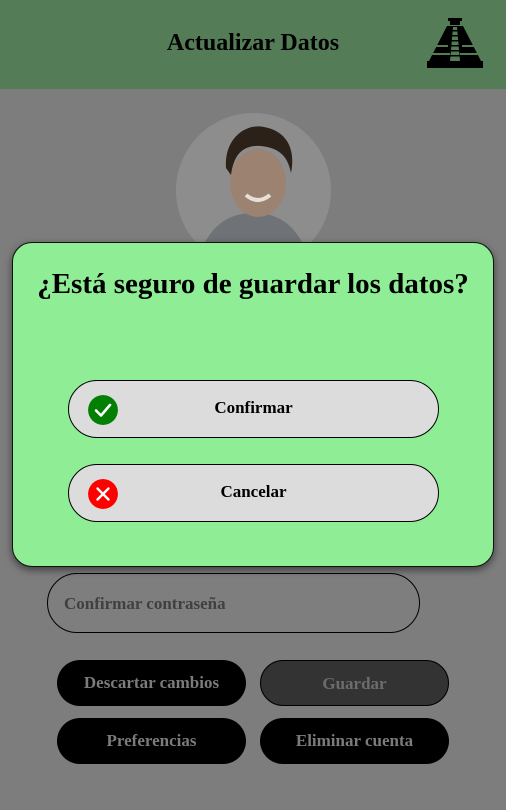  What do you see at coordinates (151, 741) in the screenshot?
I see `preferences-button: Preferencias` at bounding box center [151, 741].